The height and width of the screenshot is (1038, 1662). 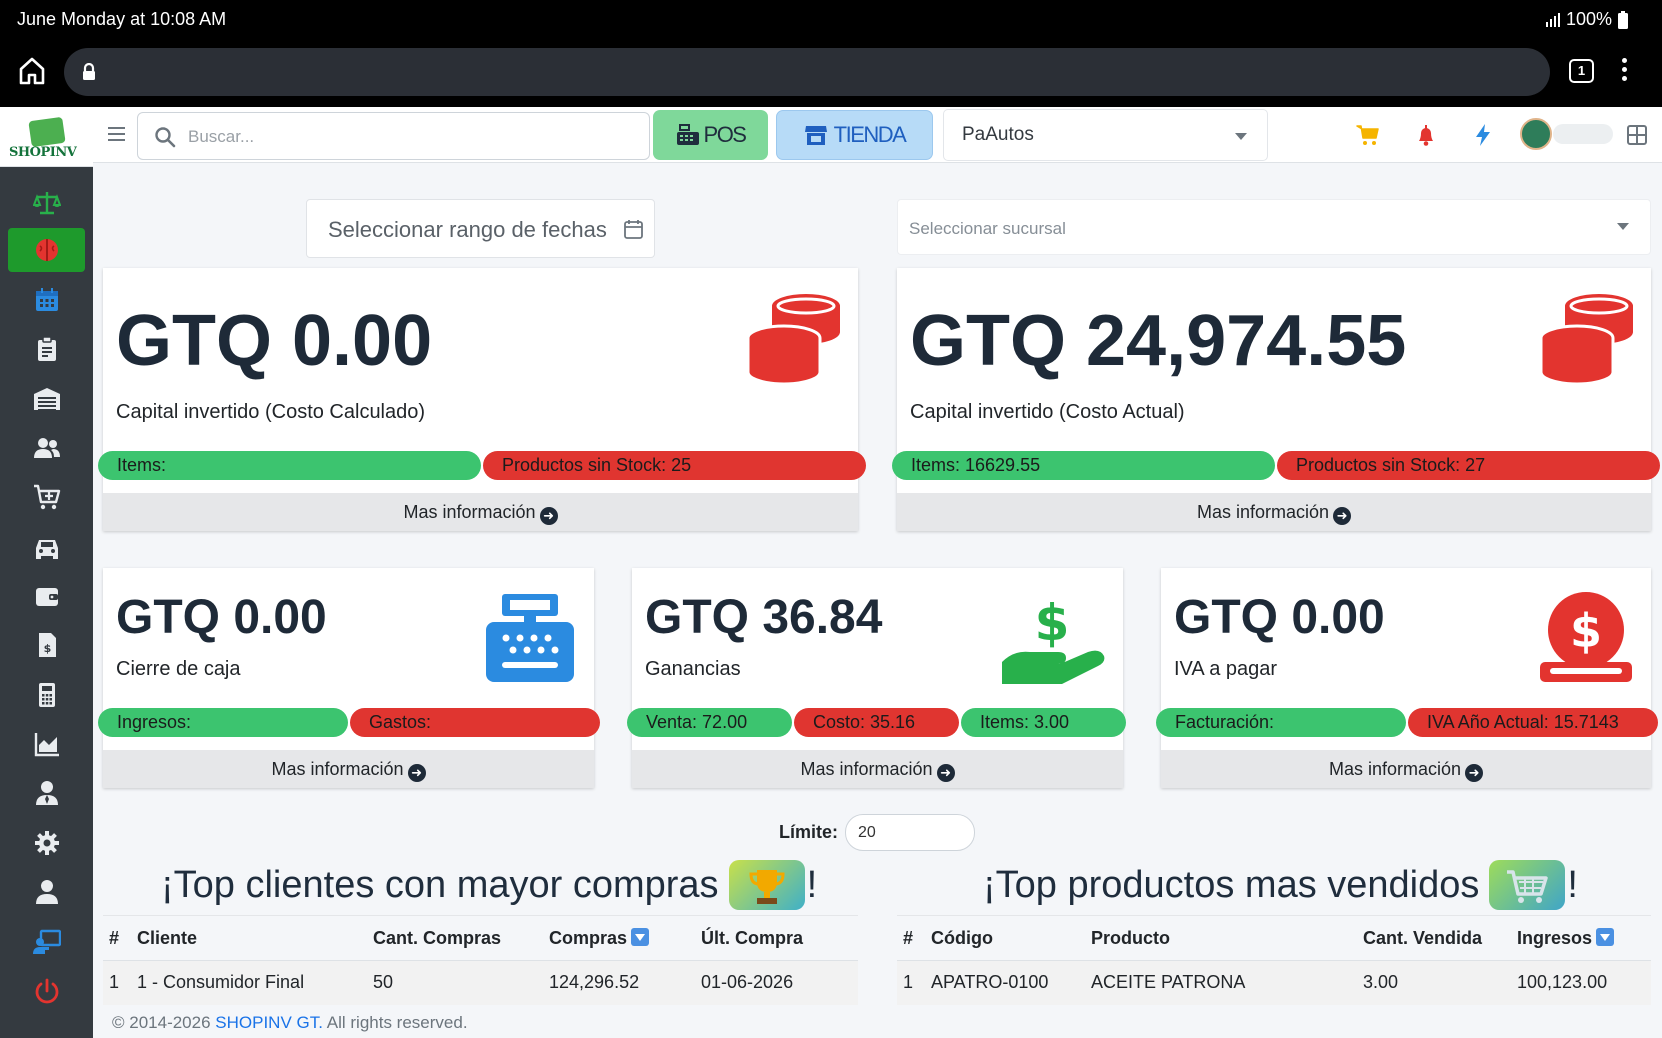 I want to click on store-icon, so click(x=815, y=135).